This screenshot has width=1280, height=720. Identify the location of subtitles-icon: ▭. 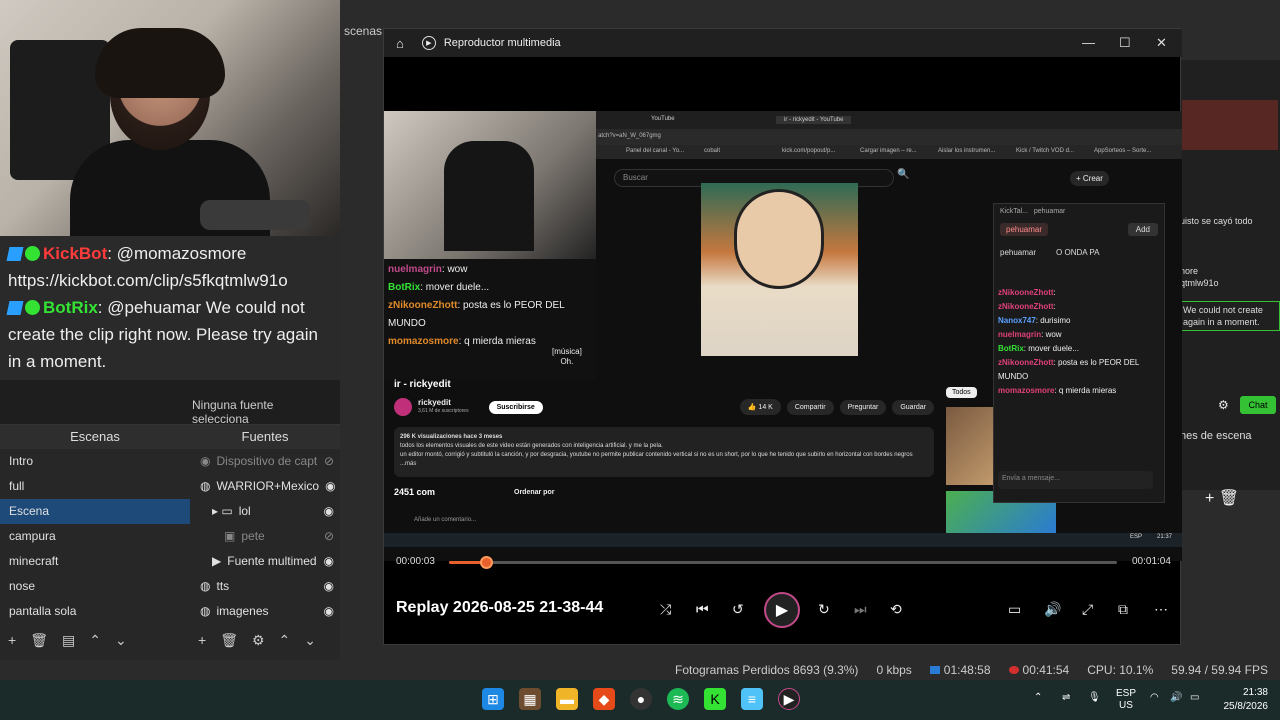
(1014, 609).